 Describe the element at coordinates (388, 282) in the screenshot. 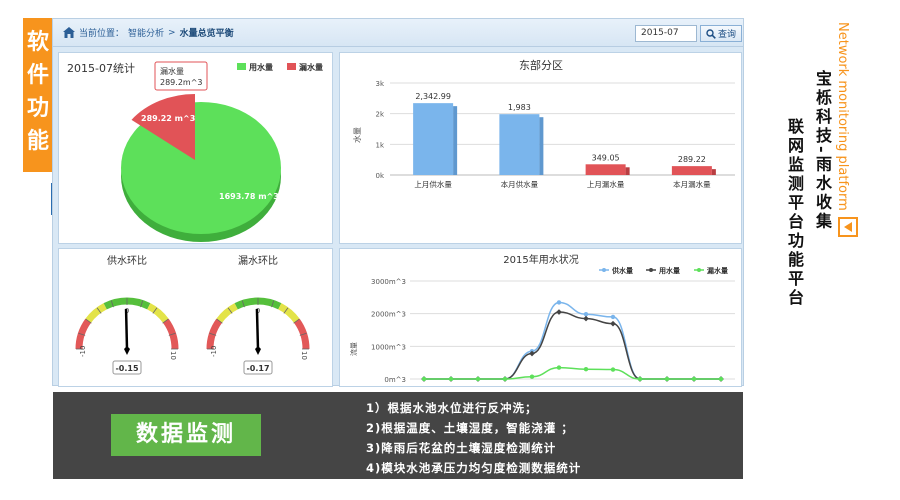

I see `line-tick-label: 3000m^3` at that location.